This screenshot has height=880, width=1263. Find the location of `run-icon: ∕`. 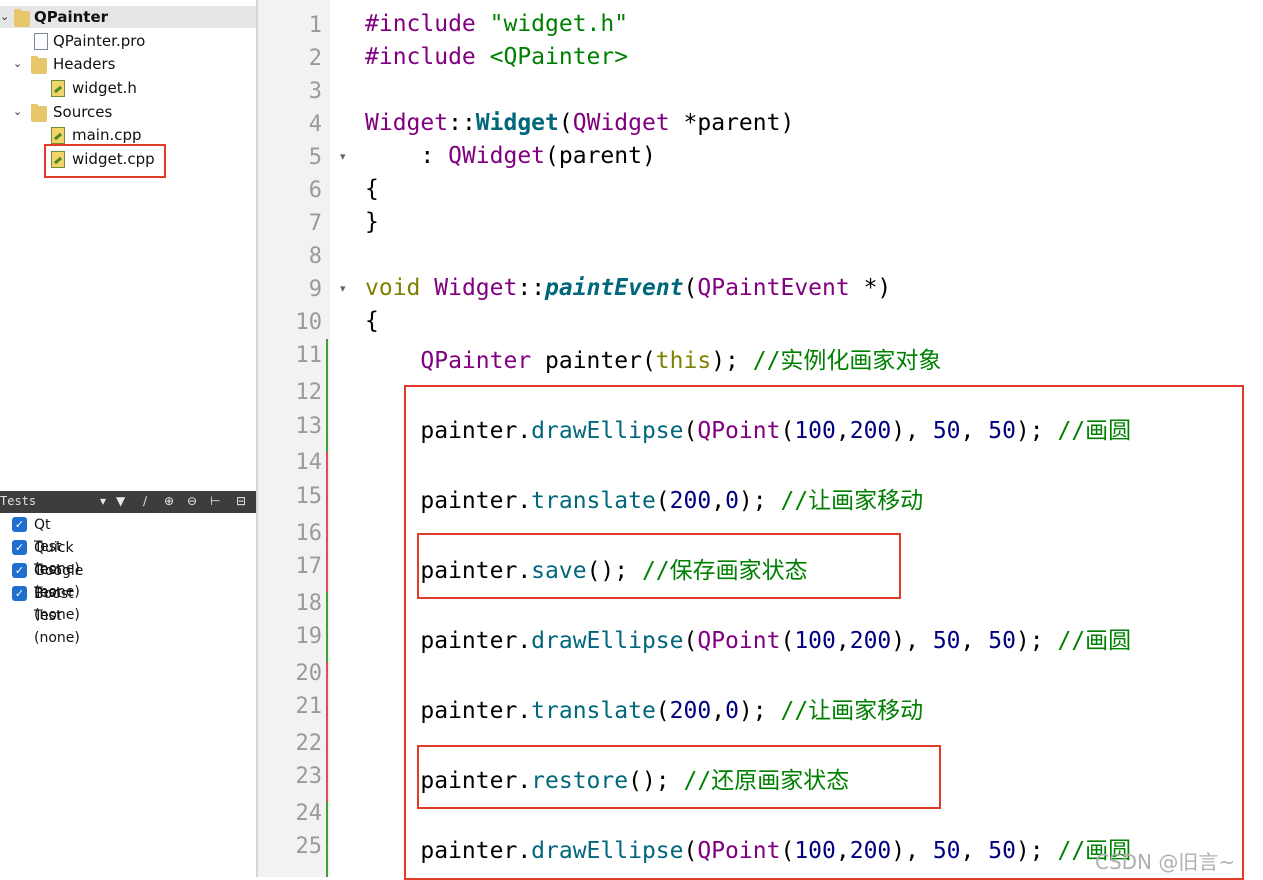

run-icon: ∕ is located at coordinates (145, 501).